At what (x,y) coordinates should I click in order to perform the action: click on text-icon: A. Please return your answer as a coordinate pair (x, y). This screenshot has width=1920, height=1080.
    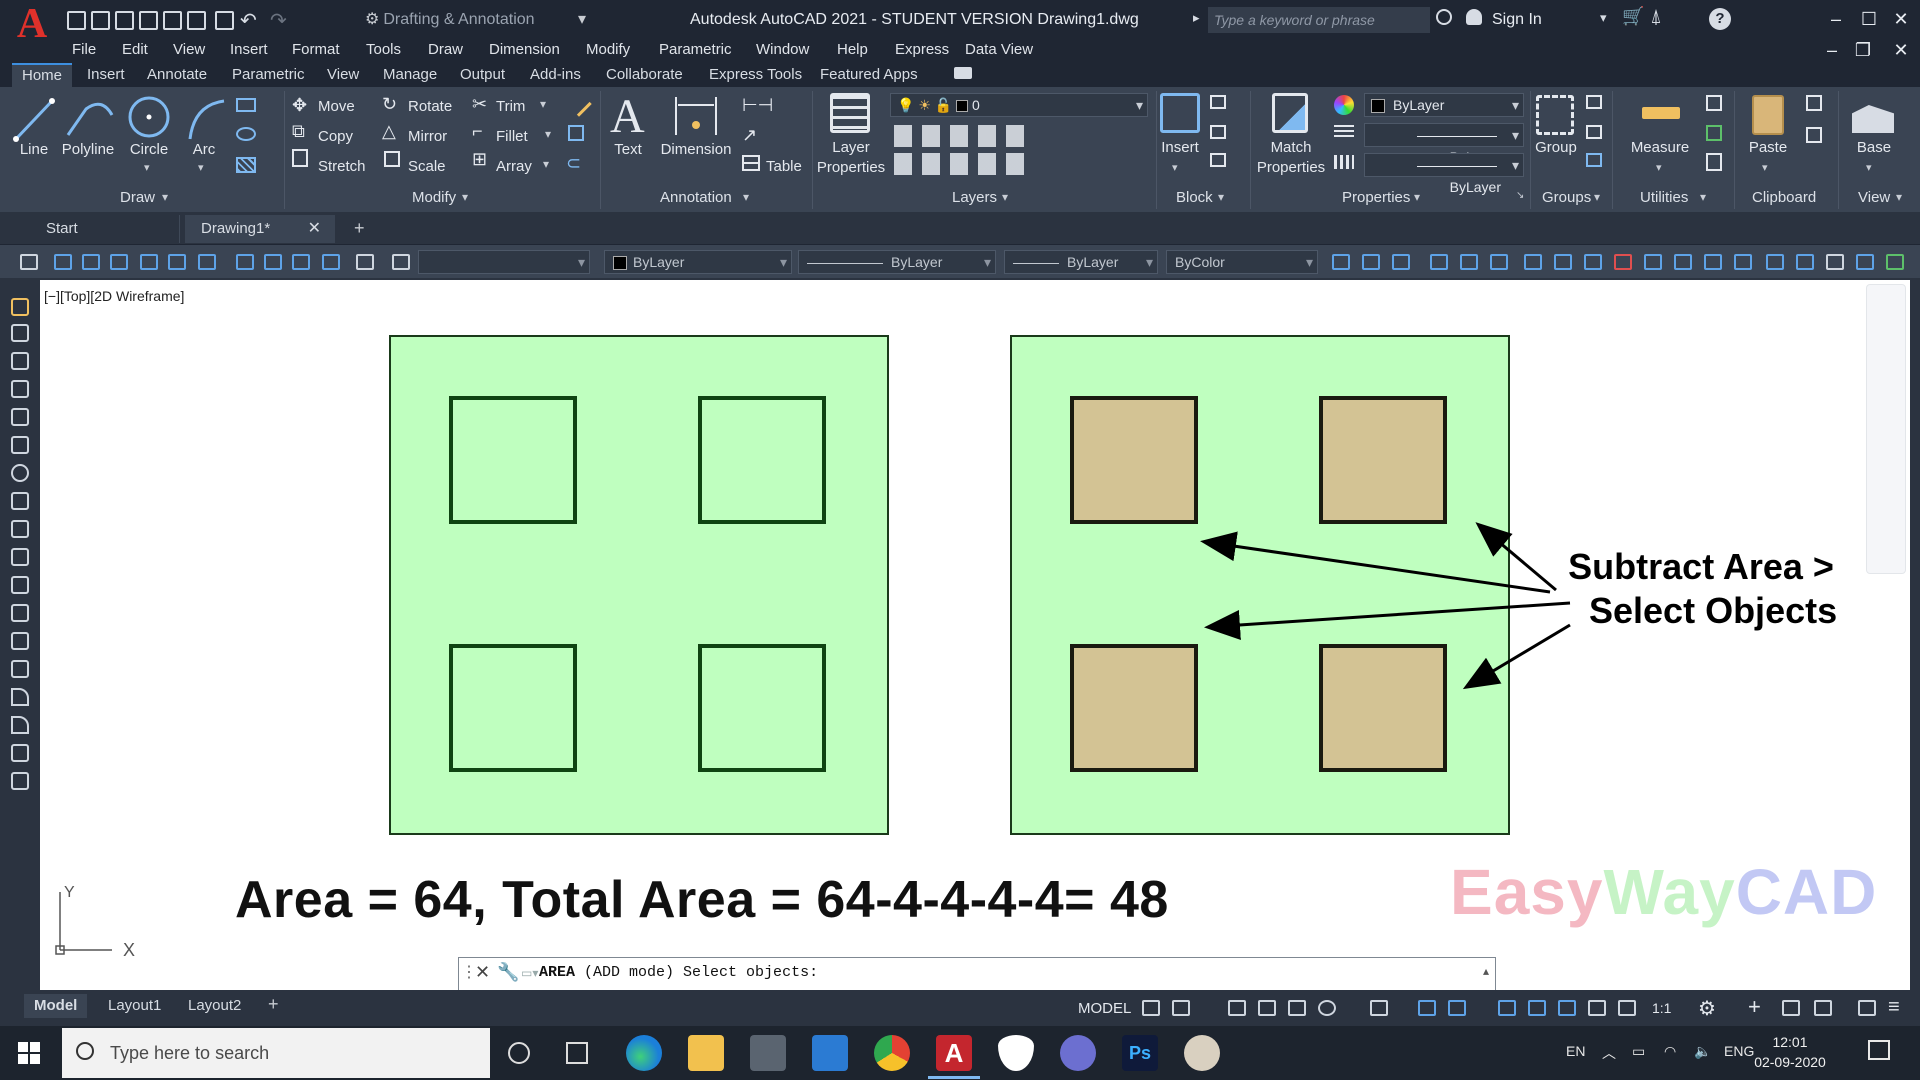
    Looking at the image, I should click on (627, 116).